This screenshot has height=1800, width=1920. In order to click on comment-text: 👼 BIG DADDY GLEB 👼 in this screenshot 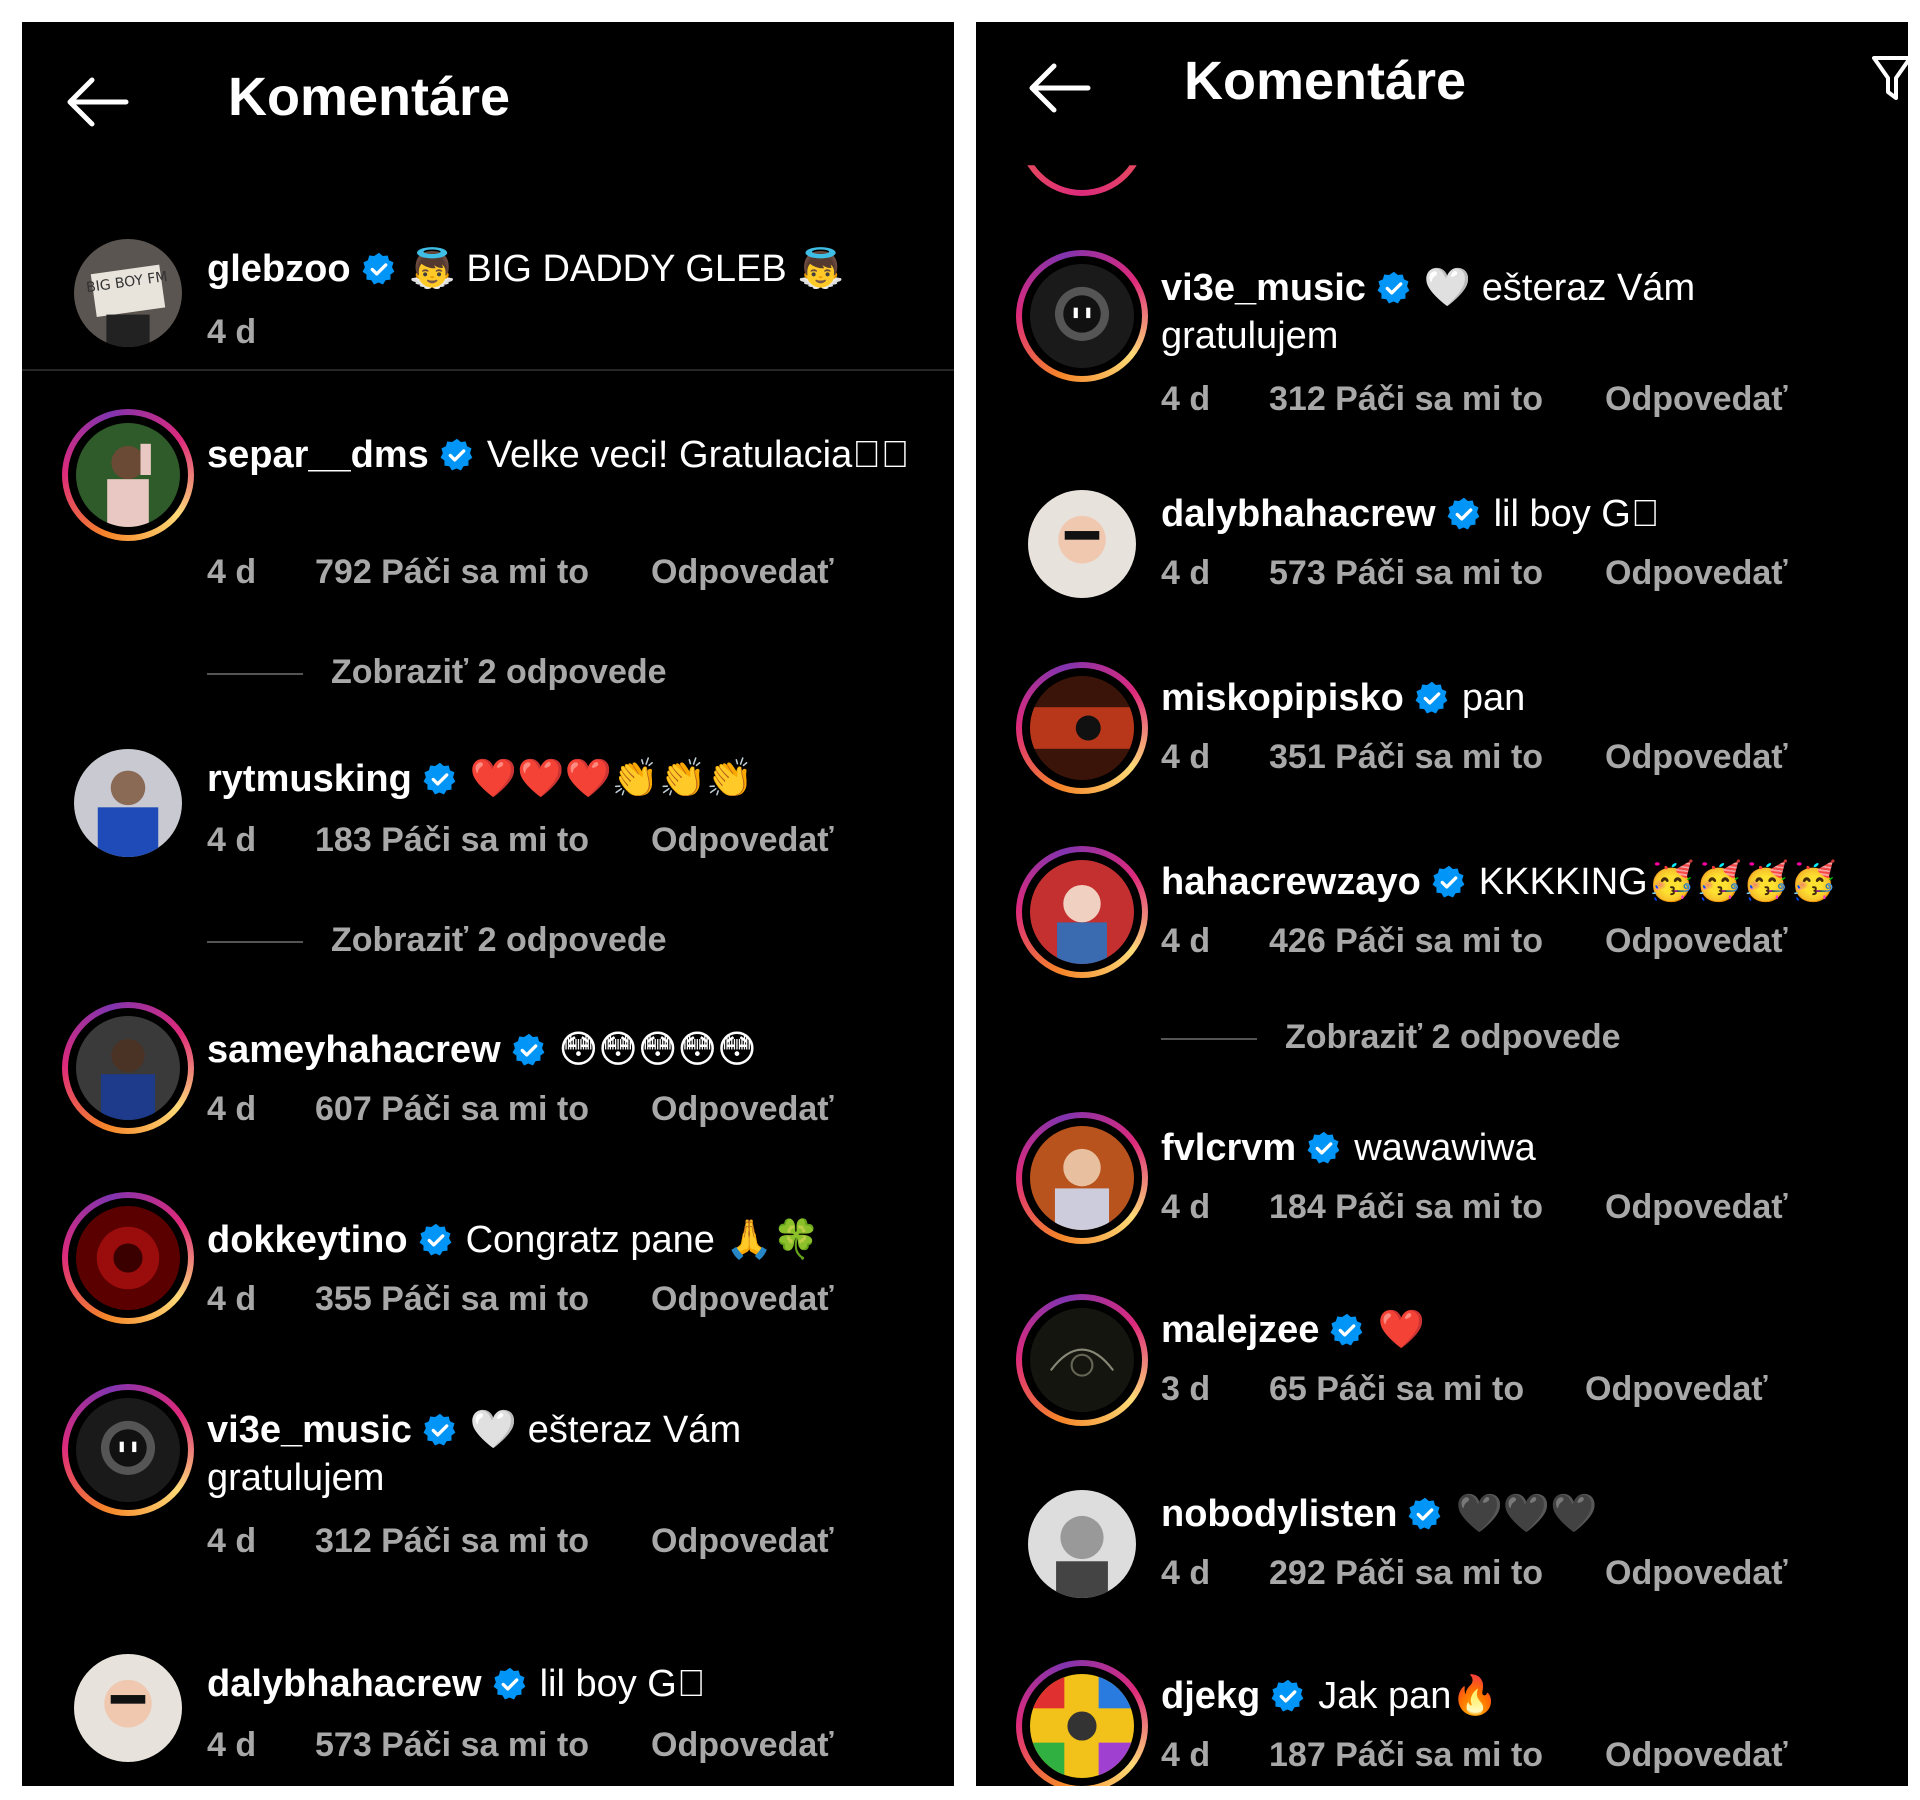, I will do `click(626, 269)`.